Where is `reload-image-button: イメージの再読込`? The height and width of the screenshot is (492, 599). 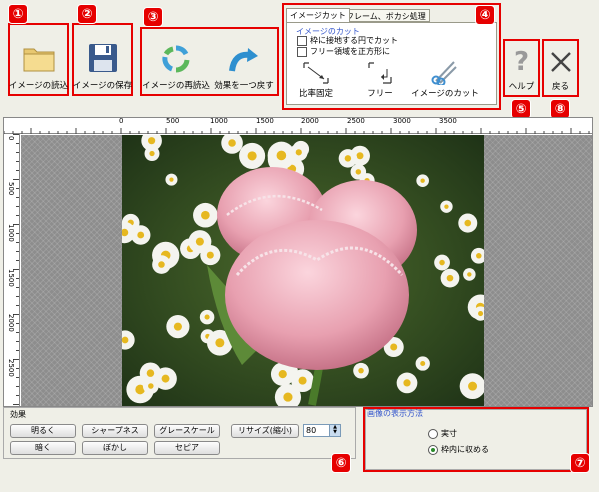
reload-image-button: イメージの再読込 is located at coordinates (176, 61).